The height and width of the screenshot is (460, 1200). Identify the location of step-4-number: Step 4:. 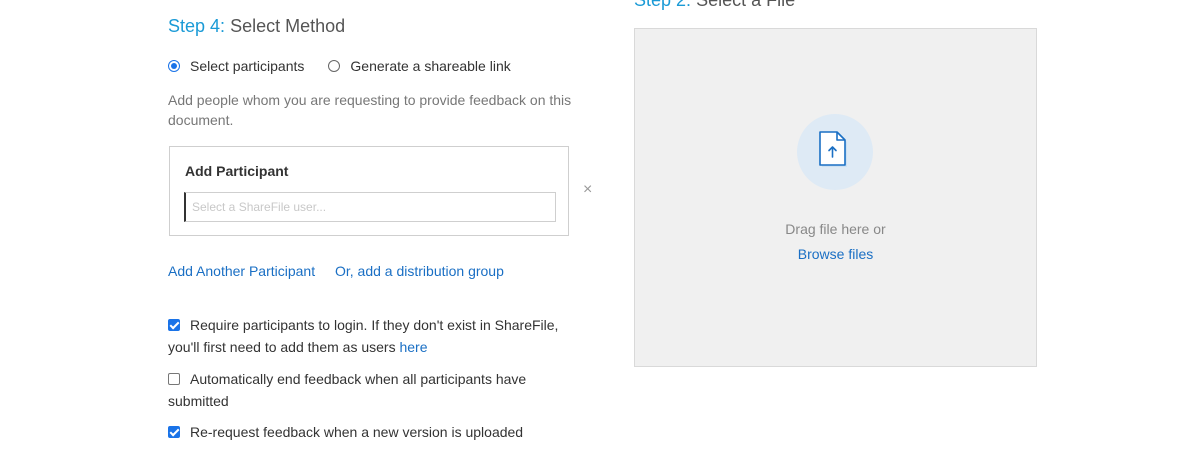
(197, 26).